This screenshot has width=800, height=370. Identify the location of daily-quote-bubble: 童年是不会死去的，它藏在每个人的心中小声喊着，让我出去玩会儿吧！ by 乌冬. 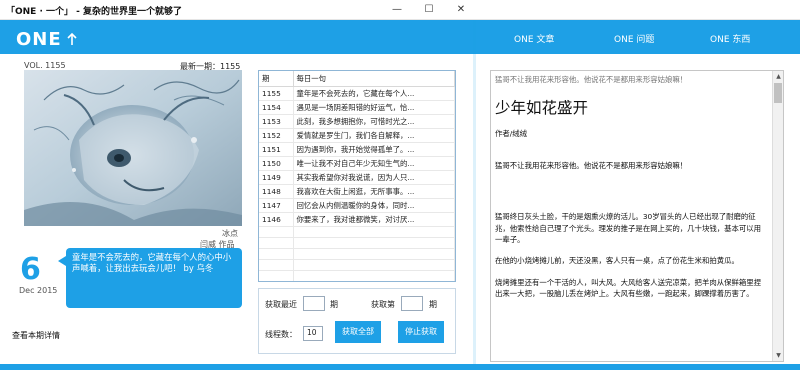
(150, 278).